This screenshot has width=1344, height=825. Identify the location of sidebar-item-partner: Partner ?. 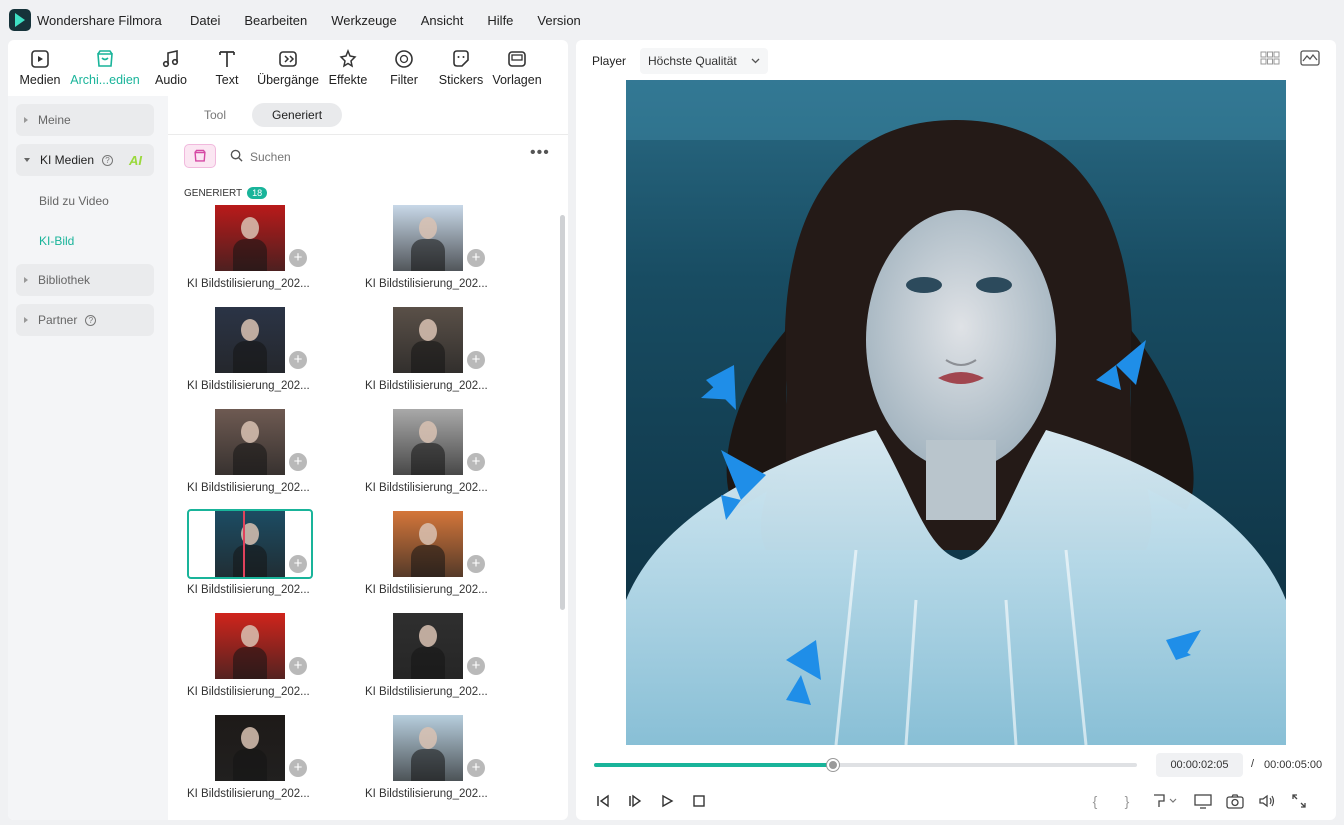
(85, 320).